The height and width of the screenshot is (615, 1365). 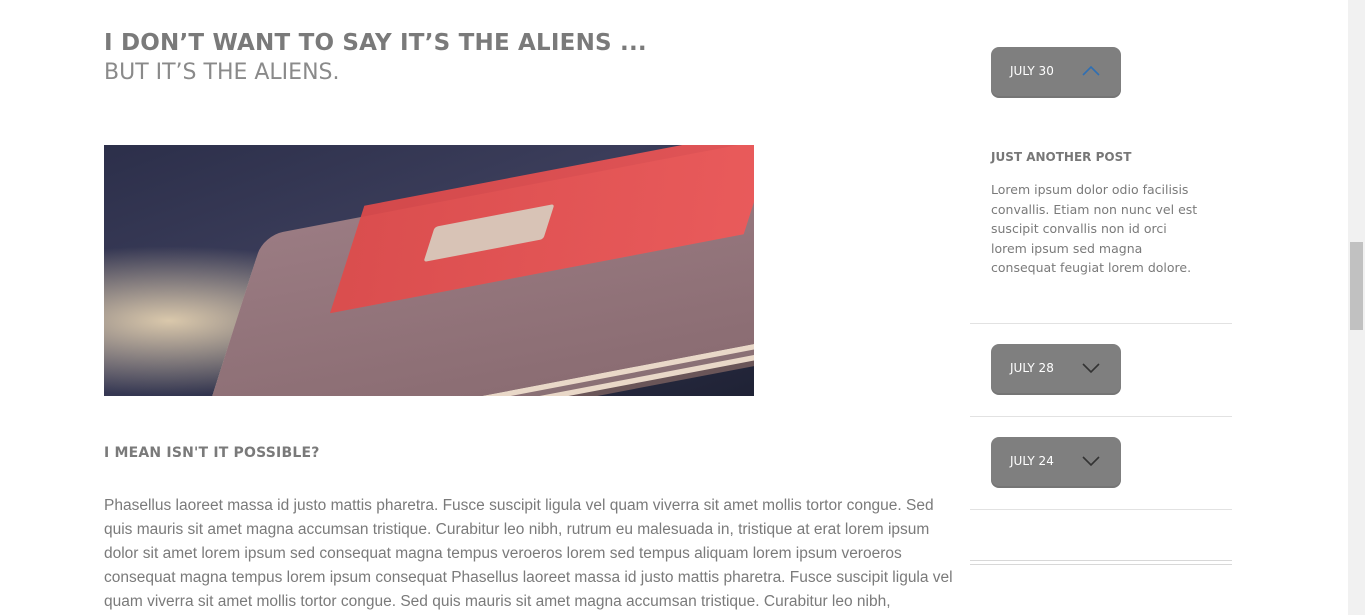 I want to click on divider-double, so click(x=1101, y=562).